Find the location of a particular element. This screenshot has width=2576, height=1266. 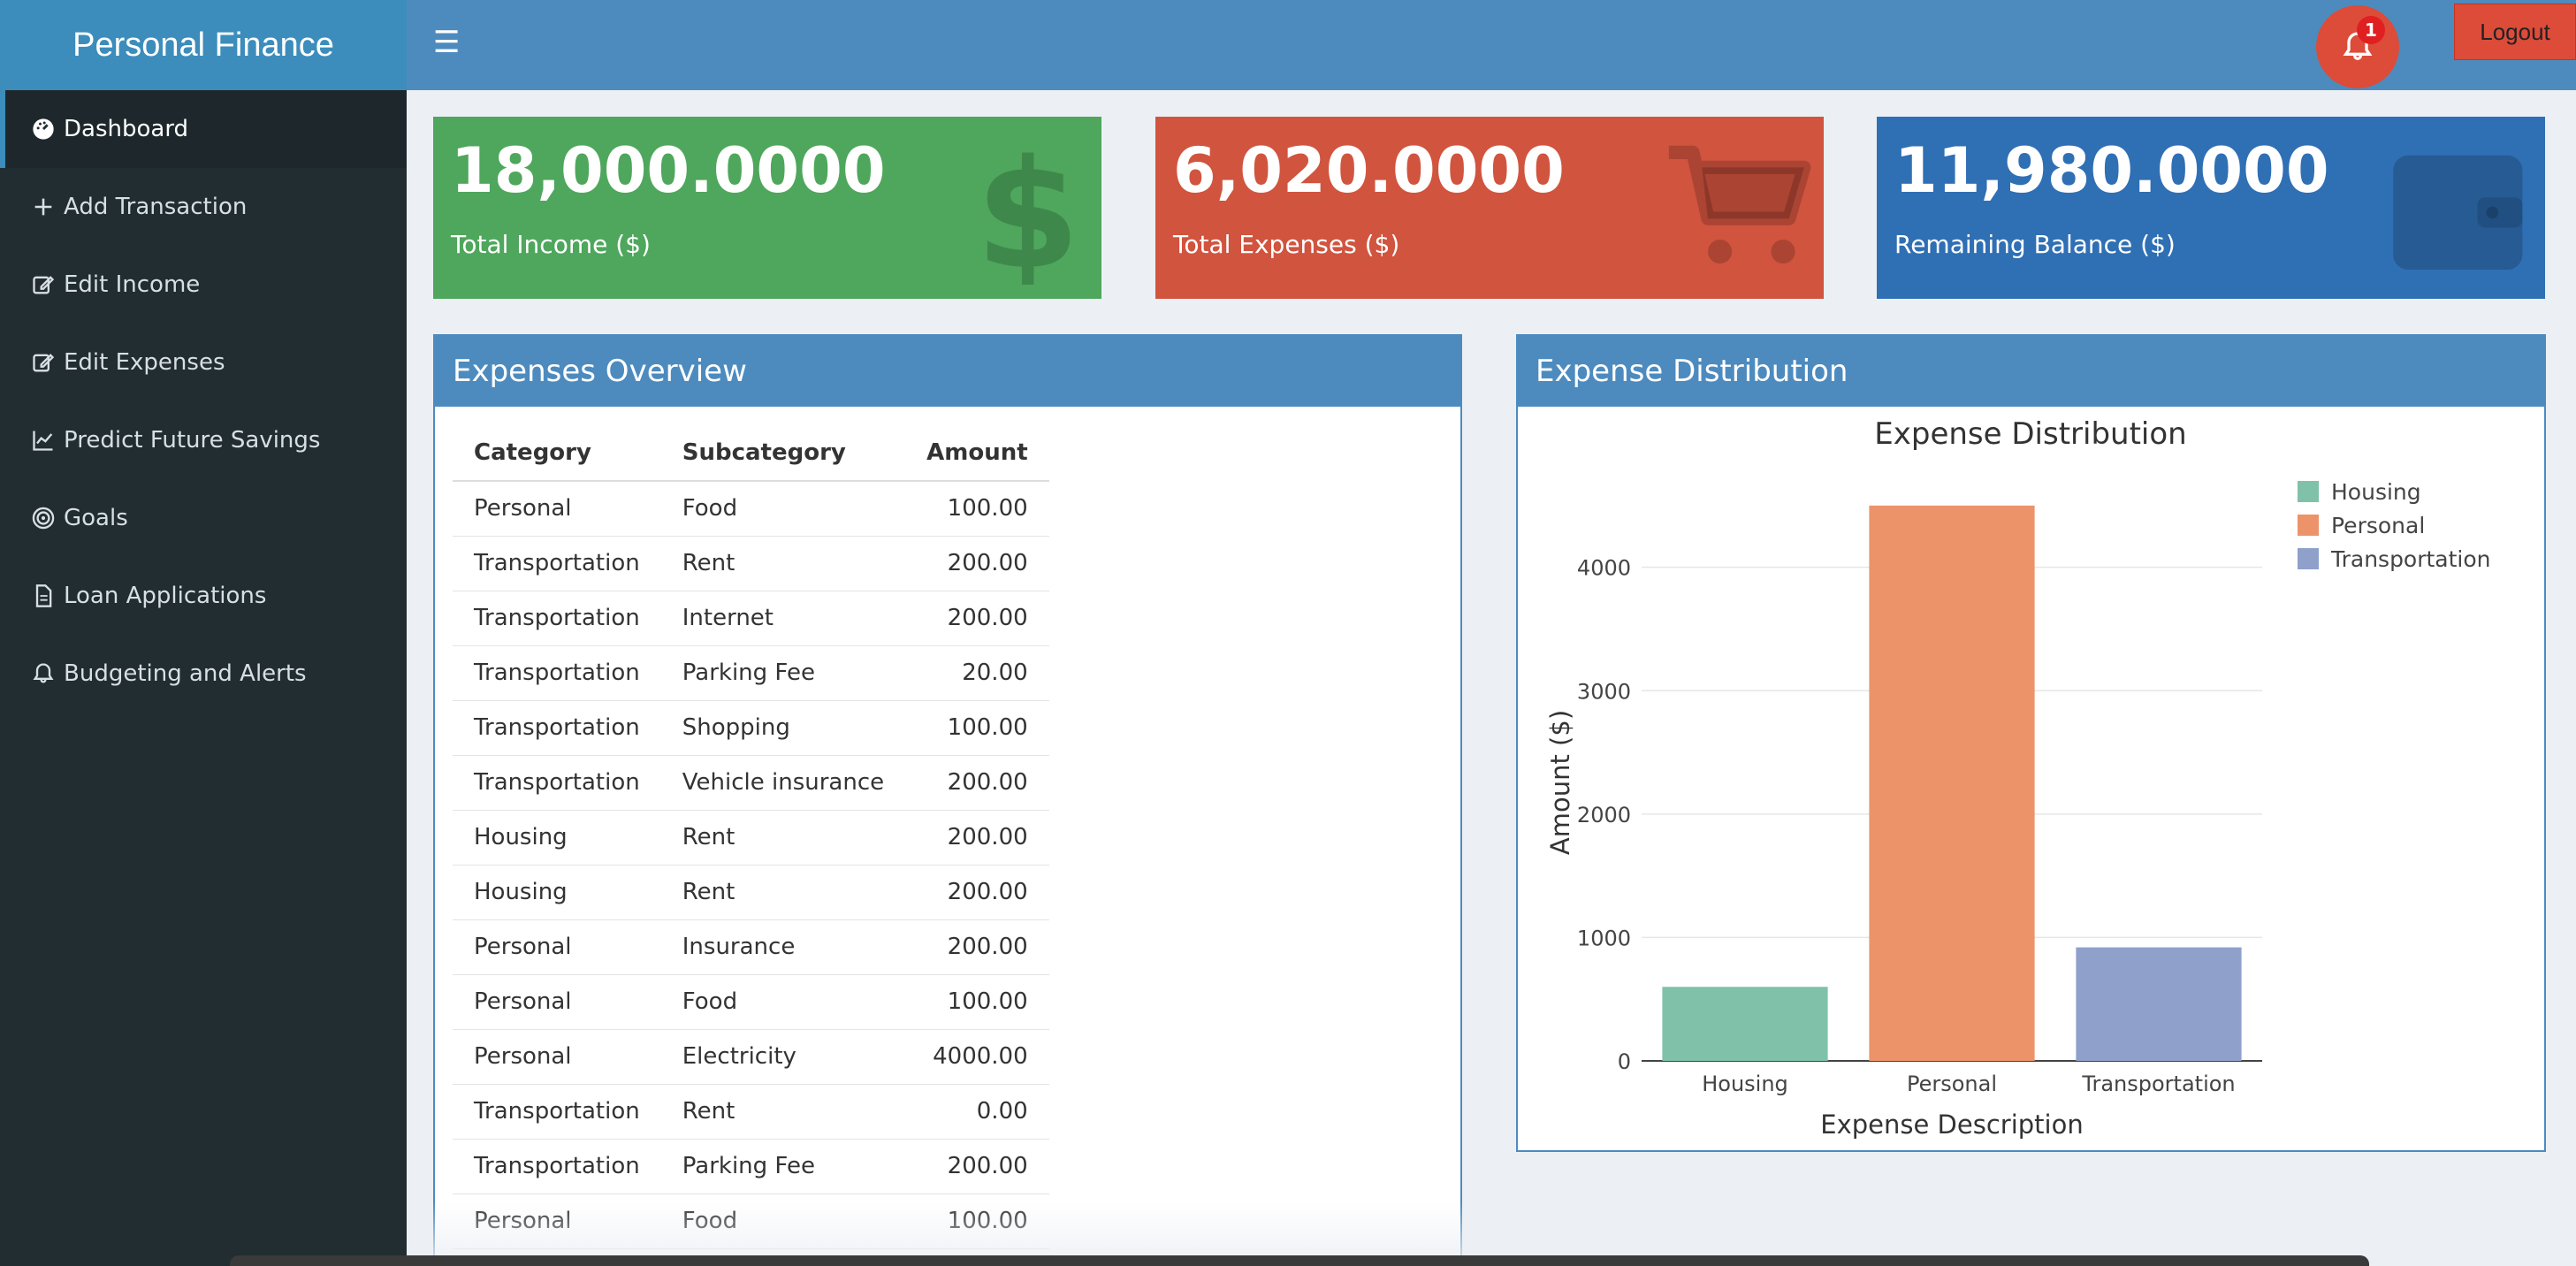

legend-label: Transportation is located at coordinates (2410, 559).